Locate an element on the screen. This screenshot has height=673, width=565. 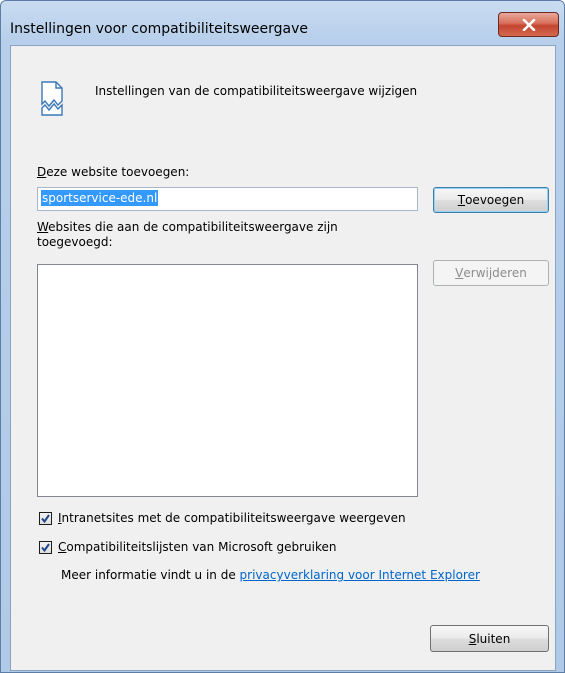
privacy-statement-link: privacyverklaring voor Internet Explorer is located at coordinates (360, 575).